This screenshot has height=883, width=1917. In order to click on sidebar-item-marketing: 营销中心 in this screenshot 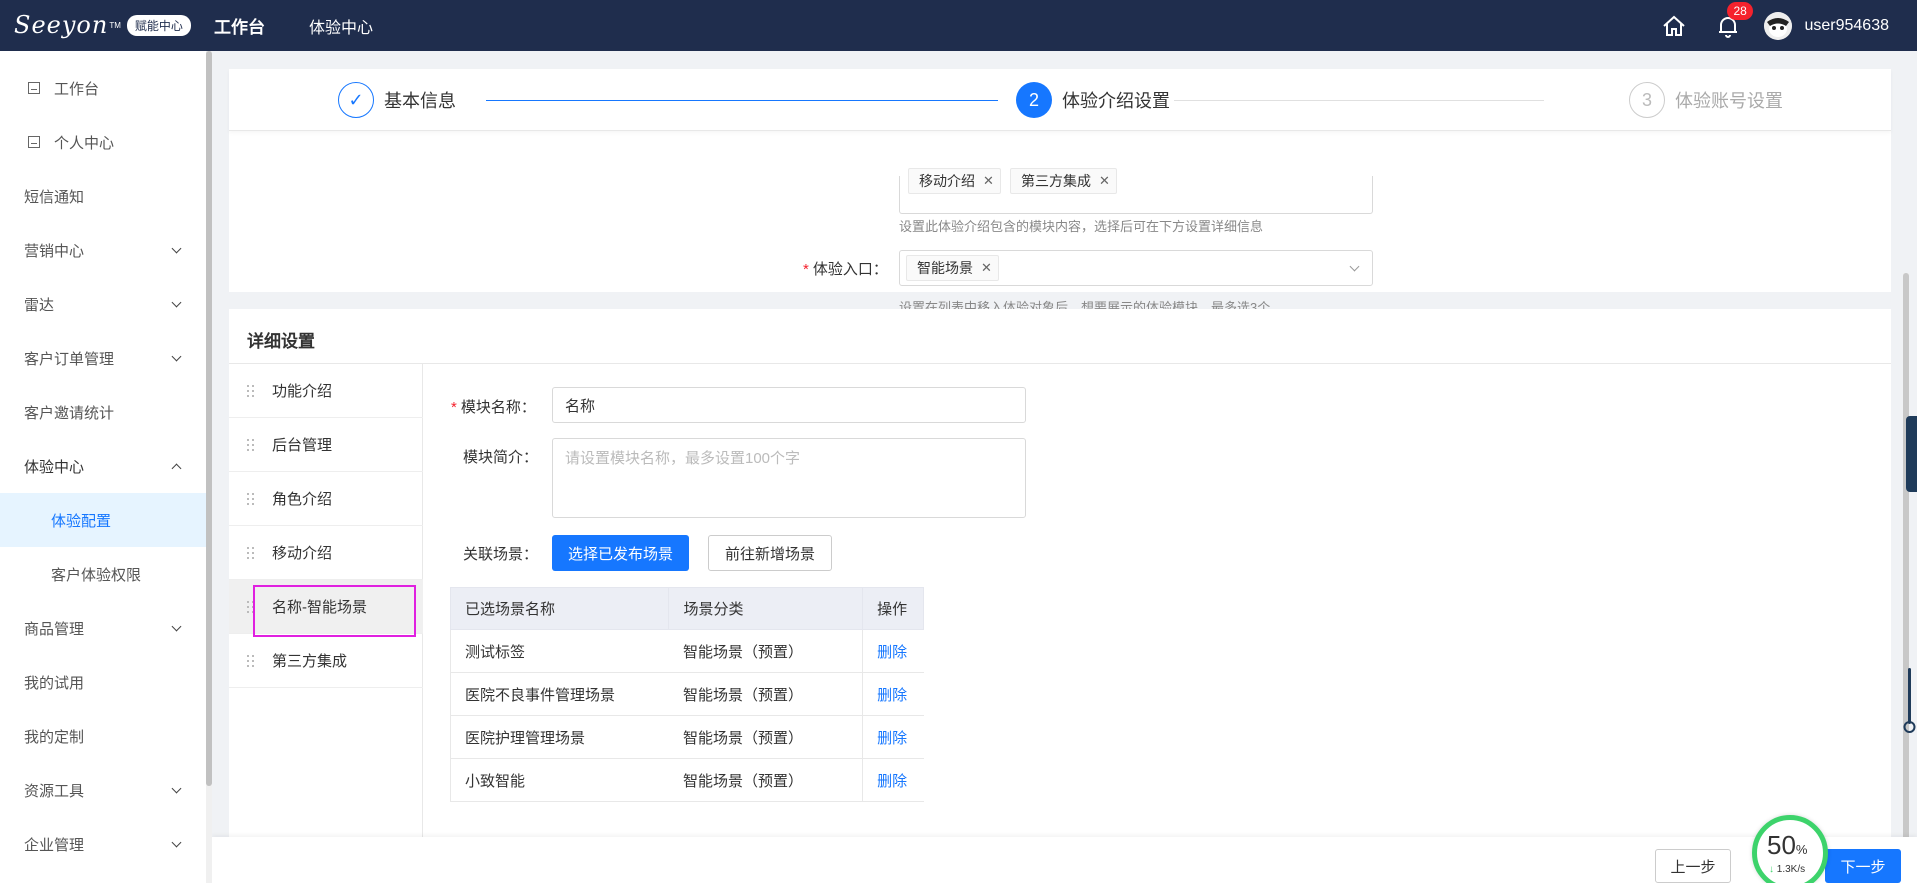, I will do `click(103, 250)`.